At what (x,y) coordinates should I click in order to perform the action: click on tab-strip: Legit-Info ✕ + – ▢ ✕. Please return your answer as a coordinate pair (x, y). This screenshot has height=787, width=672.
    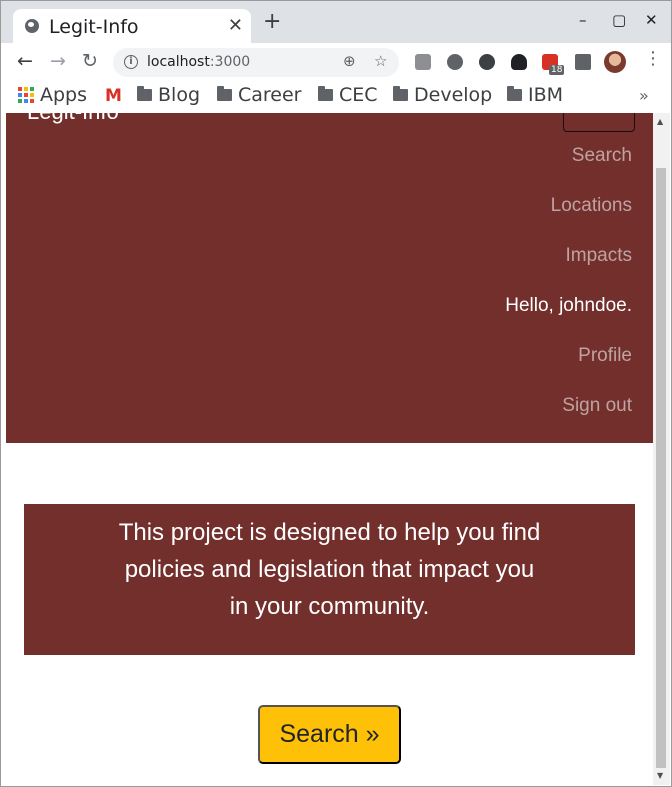
    Looking at the image, I should click on (336, 22).